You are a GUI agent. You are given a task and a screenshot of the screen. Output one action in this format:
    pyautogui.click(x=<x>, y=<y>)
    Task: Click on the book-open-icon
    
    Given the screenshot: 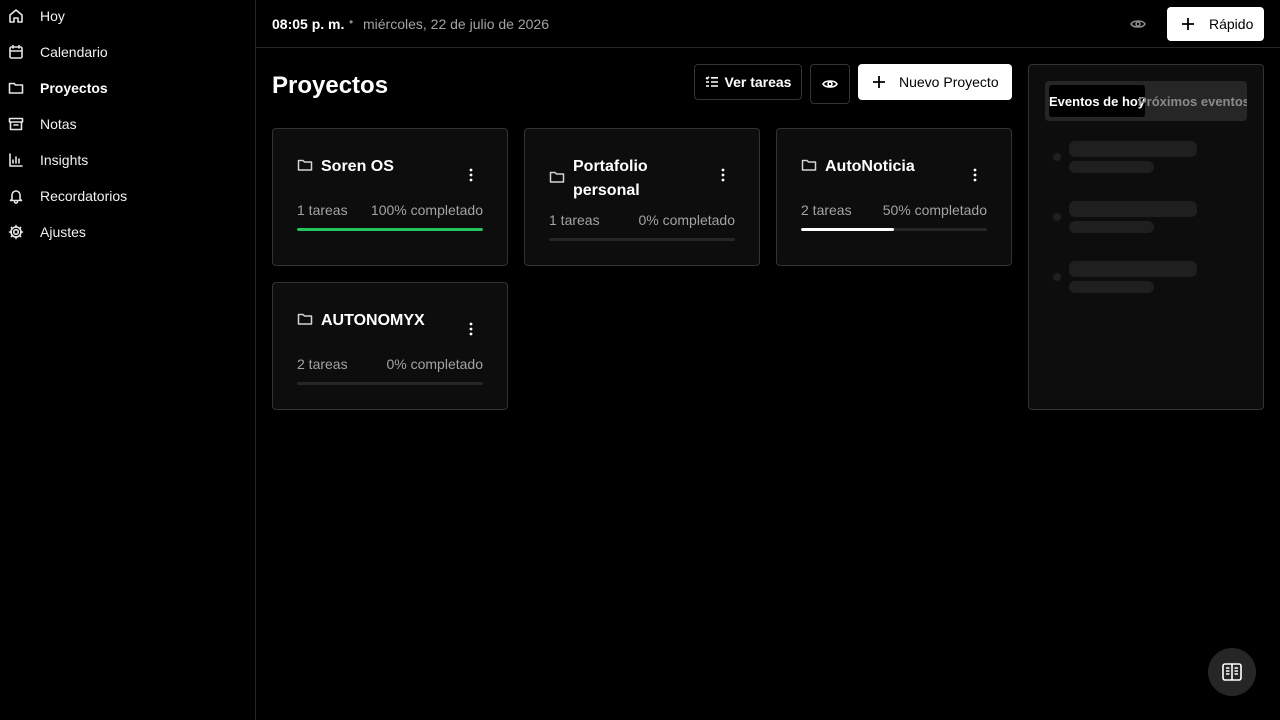 What is the action you would take?
    pyautogui.click(x=1232, y=672)
    